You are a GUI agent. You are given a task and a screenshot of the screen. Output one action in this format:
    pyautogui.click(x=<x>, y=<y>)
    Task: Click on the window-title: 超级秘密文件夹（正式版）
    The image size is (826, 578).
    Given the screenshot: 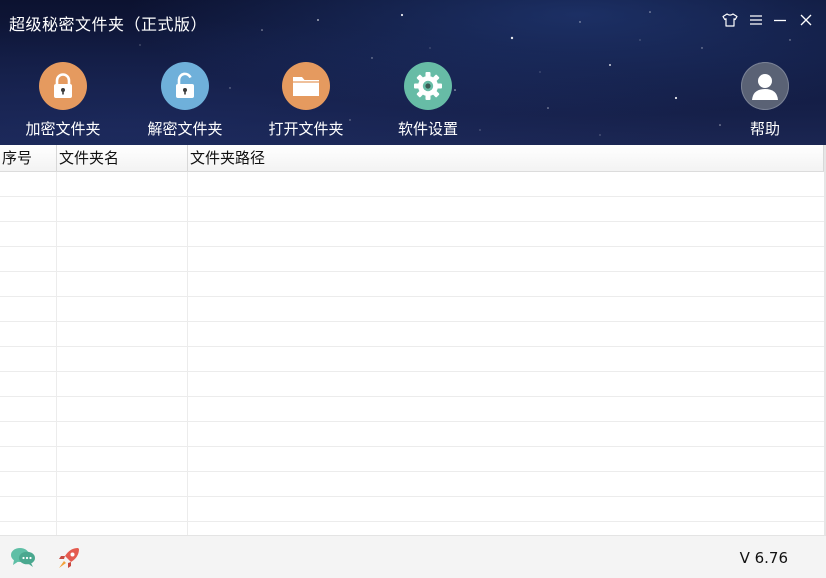 What is the action you would take?
    pyautogui.click(x=108, y=24)
    